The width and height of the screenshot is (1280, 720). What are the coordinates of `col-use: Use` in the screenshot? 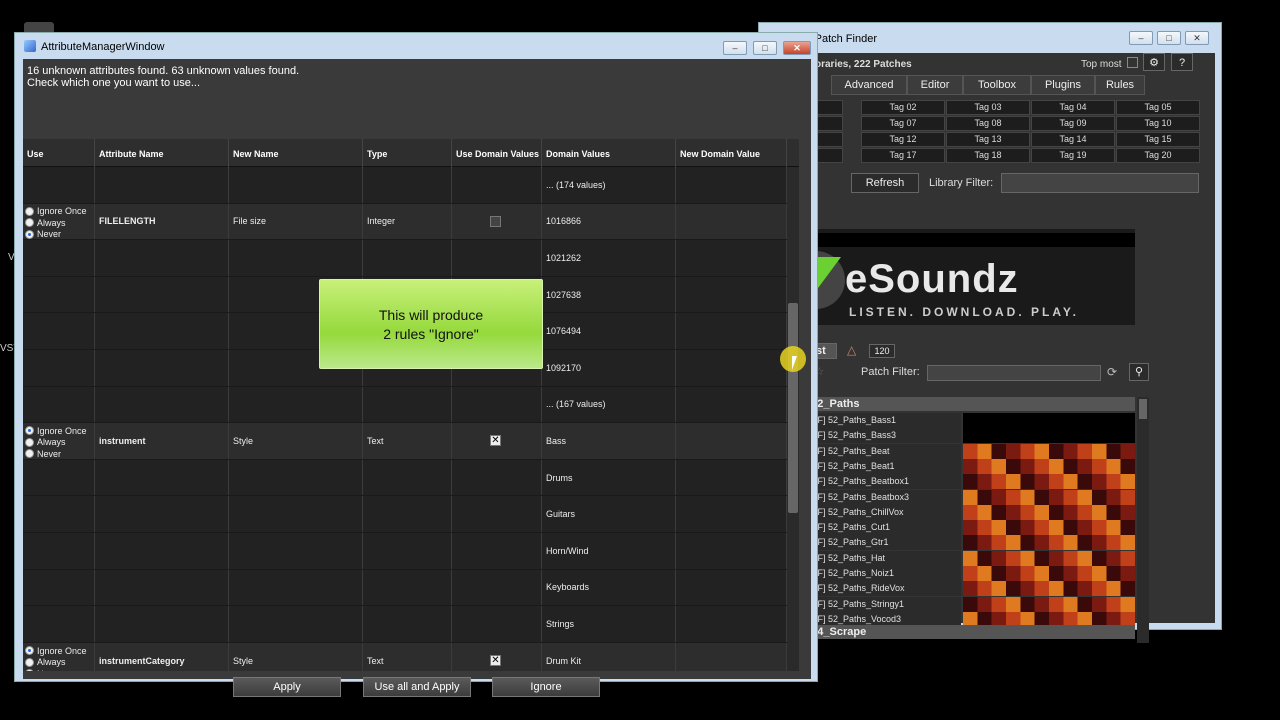 It's located at (59, 153).